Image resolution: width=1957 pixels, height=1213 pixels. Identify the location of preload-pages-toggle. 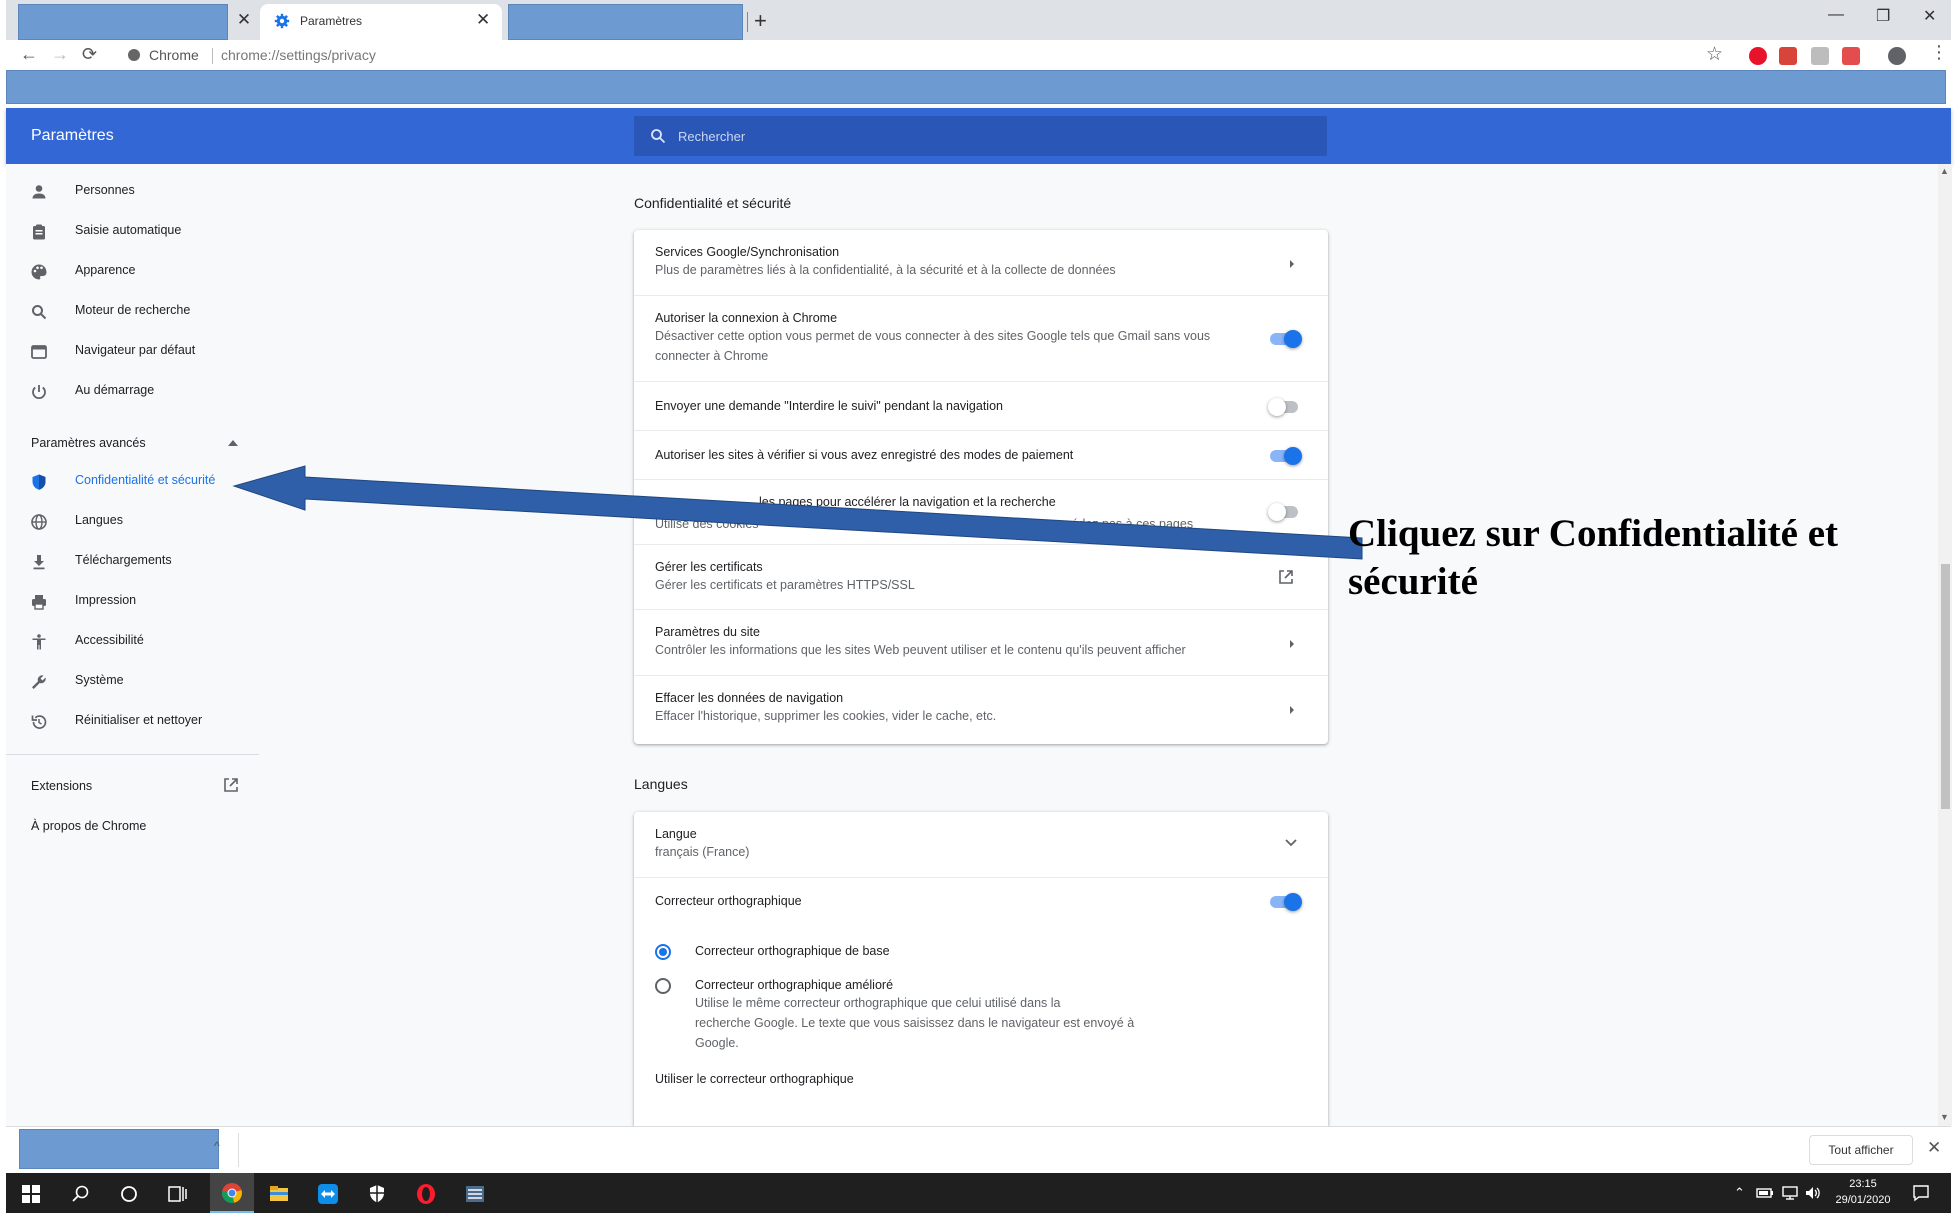
(1285, 512).